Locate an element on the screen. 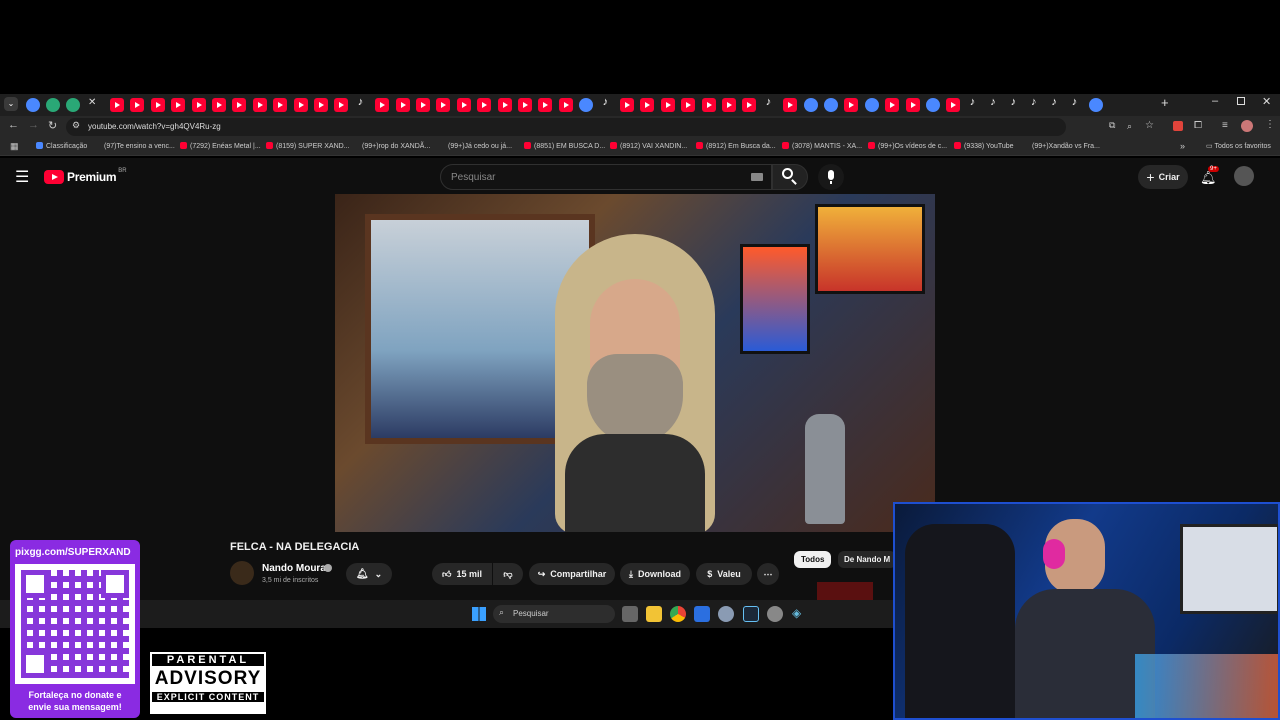 The width and height of the screenshot is (1280, 720). settings-icon is located at coordinates (726, 614).